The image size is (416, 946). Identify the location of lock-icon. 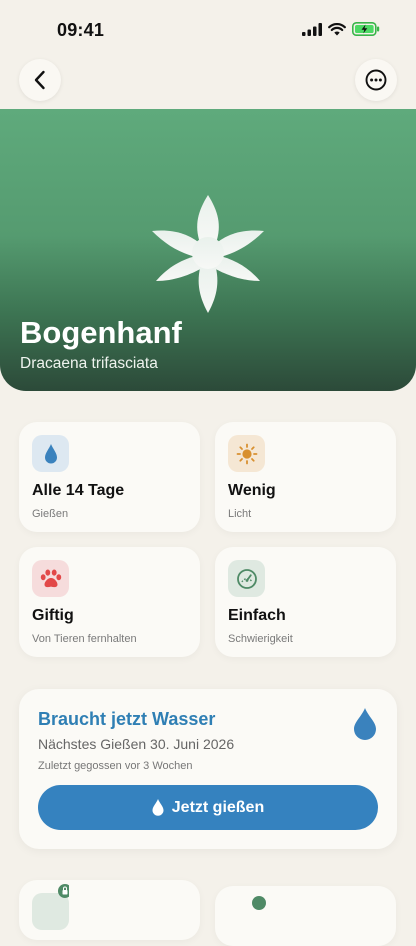
(63, 891).